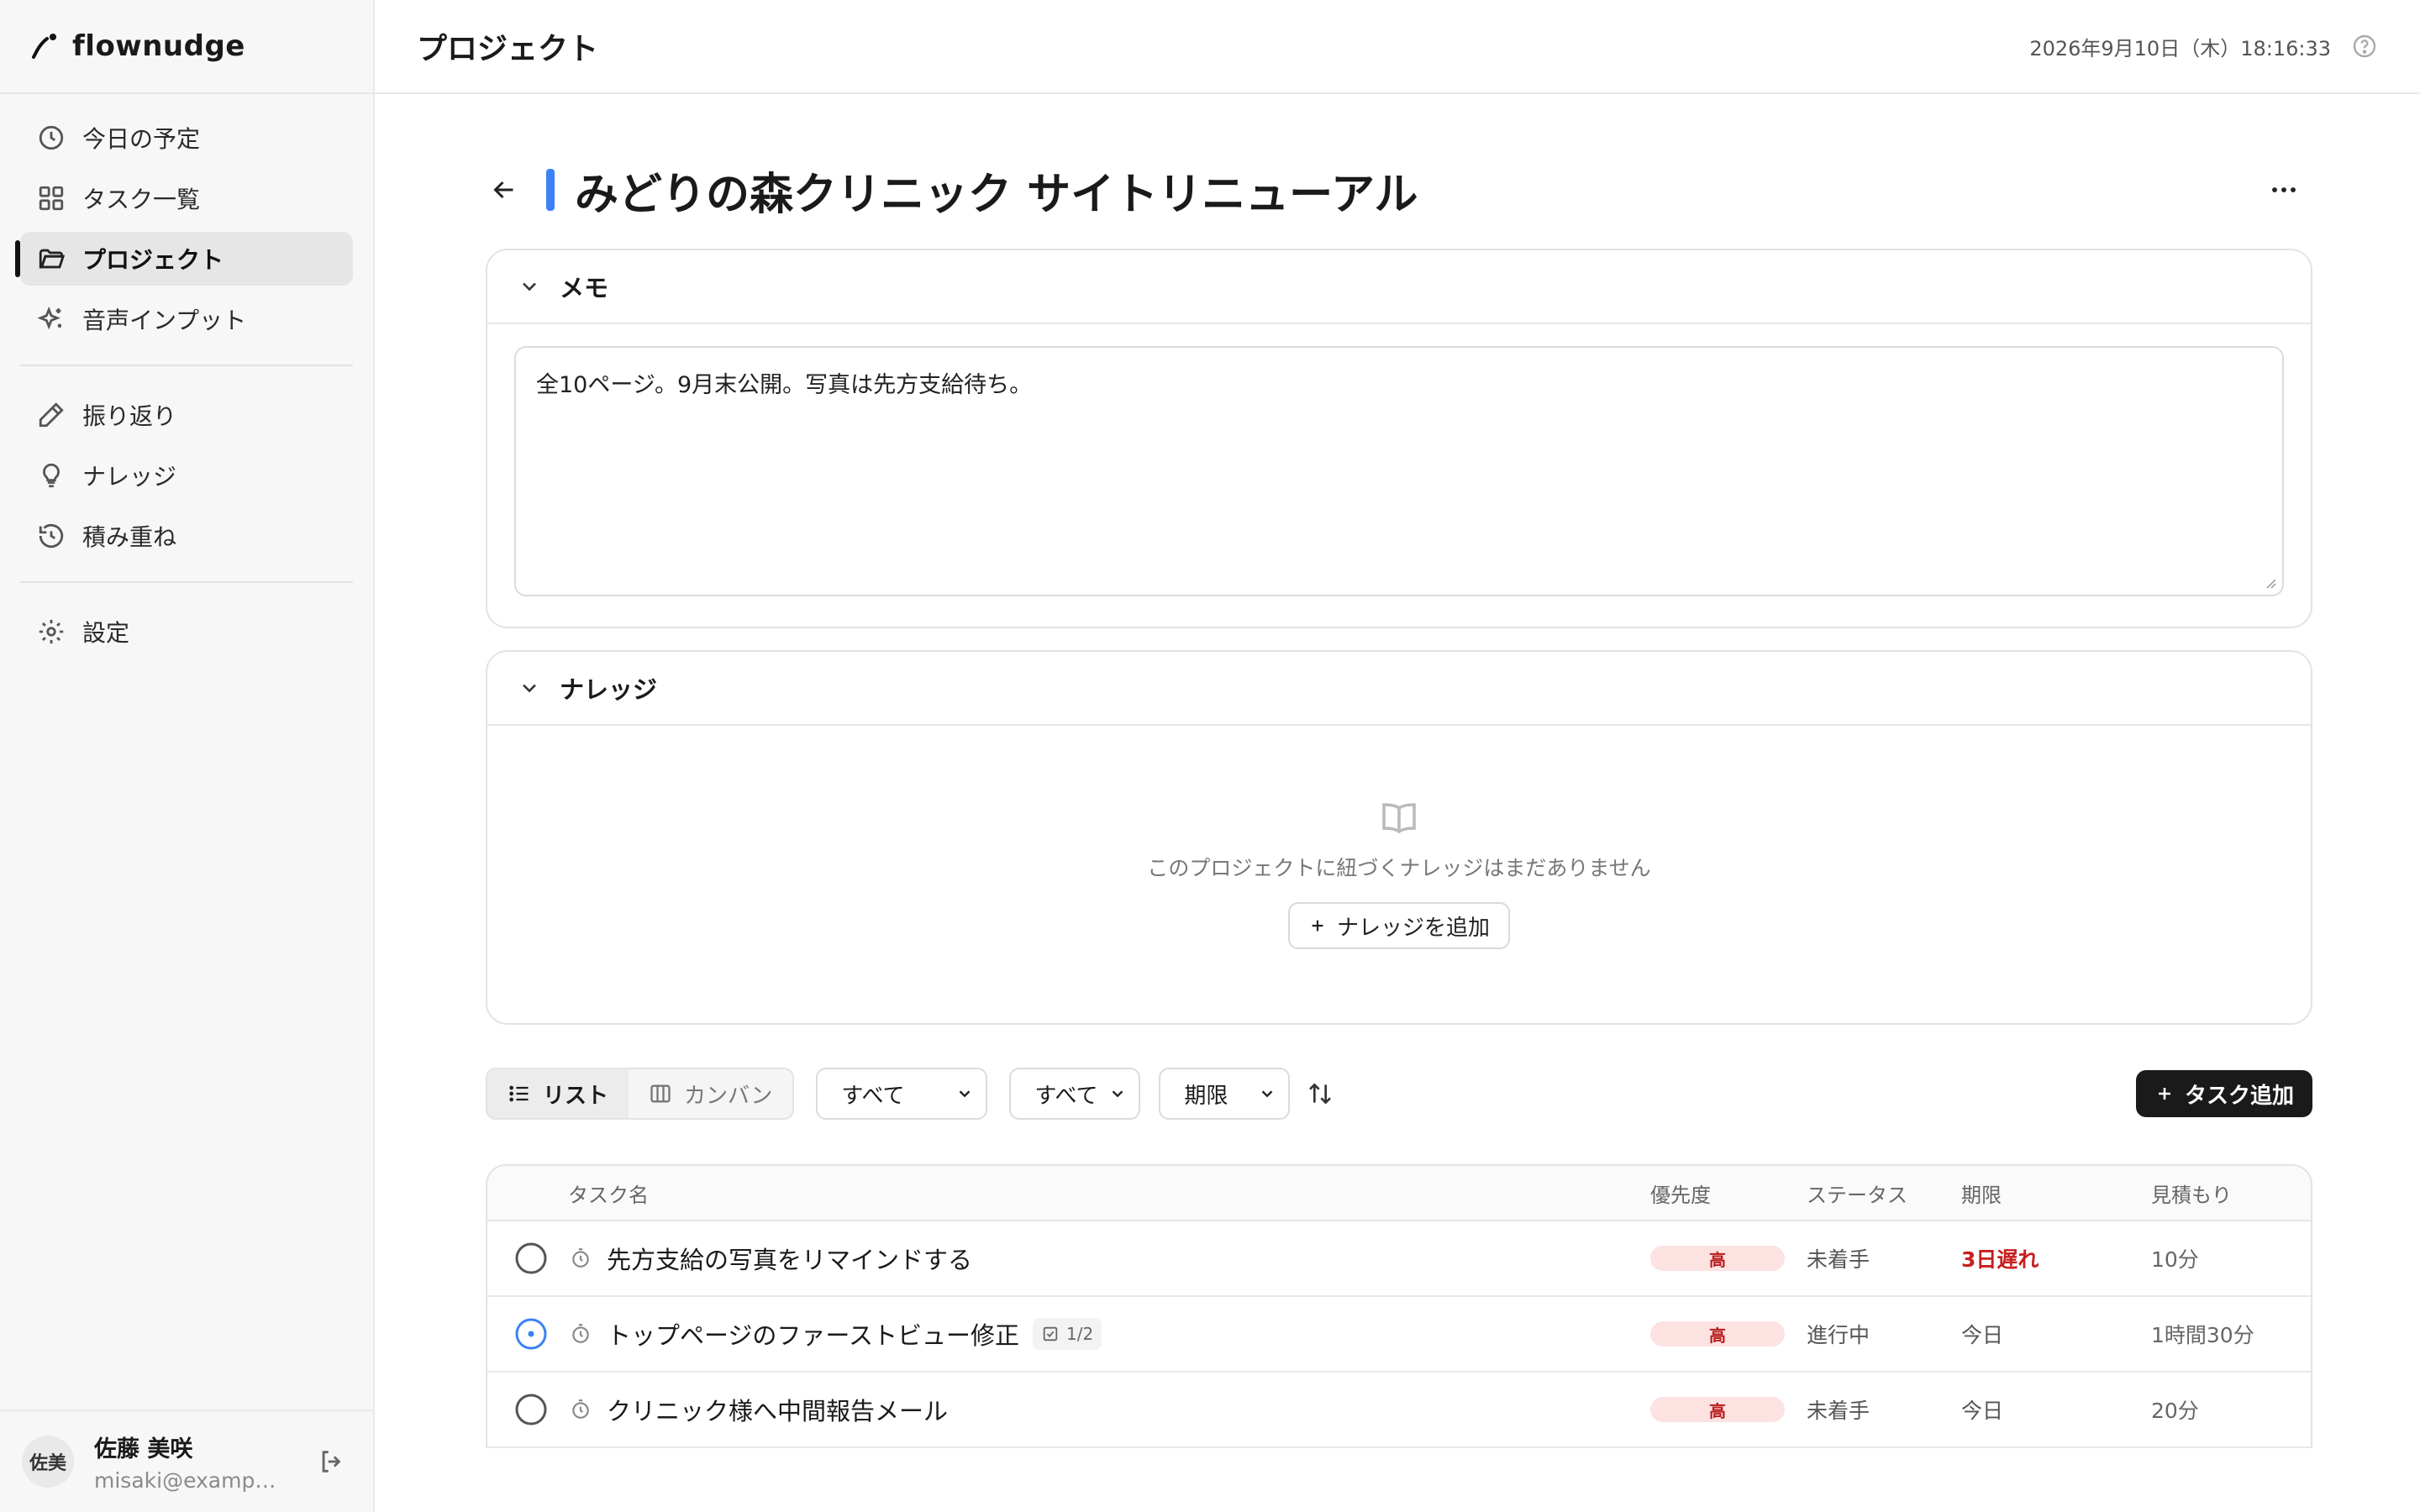 The width and height of the screenshot is (2420, 1512). What do you see at coordinates (1397, 47) in the screenshot?
I see `topbar: プロジェクト 2026年9月10日（木）18:16:33` at bounding box center [1397, 47].